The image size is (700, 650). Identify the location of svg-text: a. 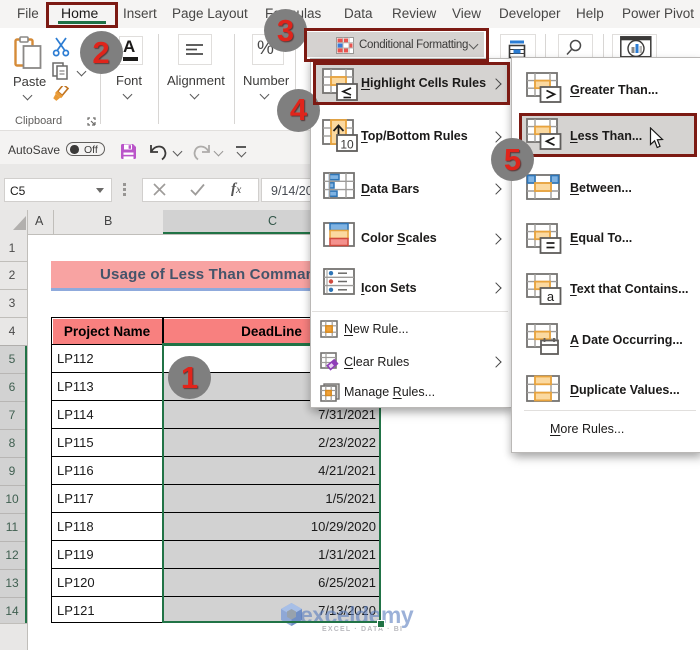
(551, 296).